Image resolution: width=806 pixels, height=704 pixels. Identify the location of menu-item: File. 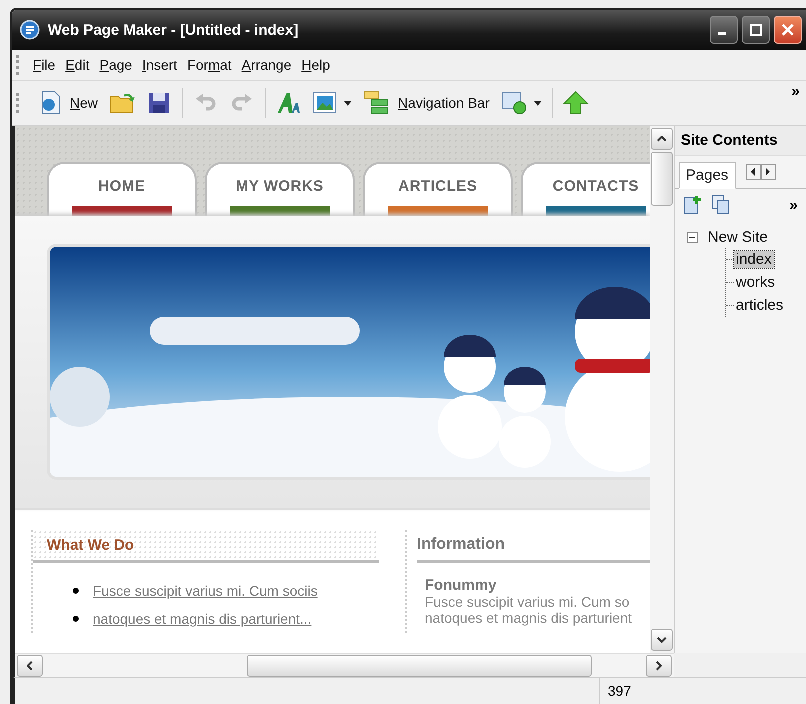
(44, 65).